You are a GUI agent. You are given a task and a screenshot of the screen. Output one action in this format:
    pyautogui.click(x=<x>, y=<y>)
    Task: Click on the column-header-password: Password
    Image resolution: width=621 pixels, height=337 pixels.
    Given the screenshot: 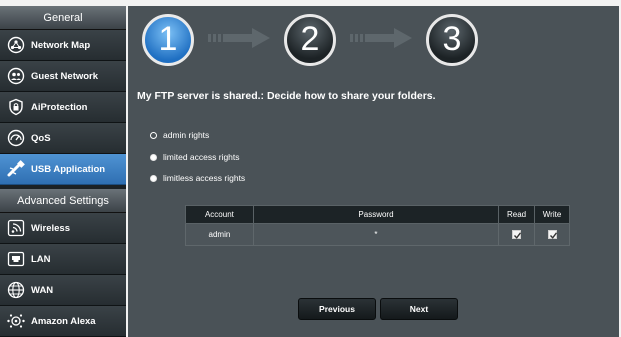 What is the action you would take?
    pyautogui.click(x=376, y=214)
    